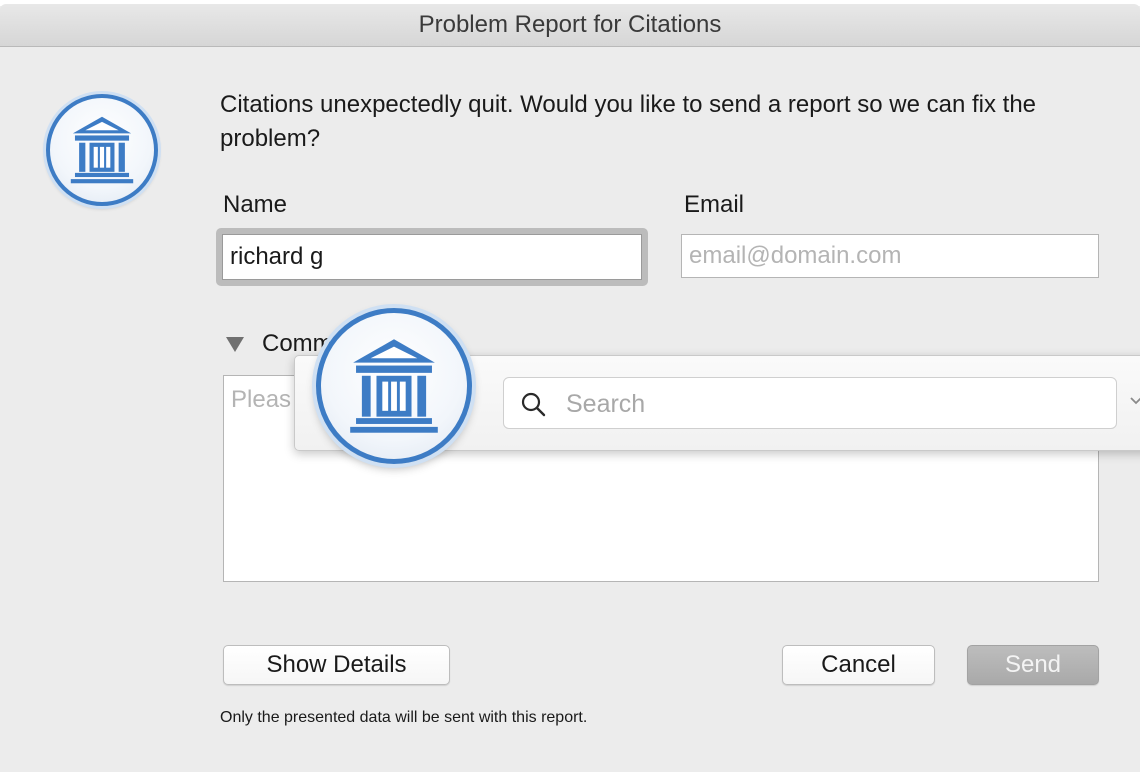 Image resolution: width=1140 pixels, height=772 pixels. What do you see at coordinates (533, 404) in the screenshot?
I see `search-icon` at bounding box center [533, 404].